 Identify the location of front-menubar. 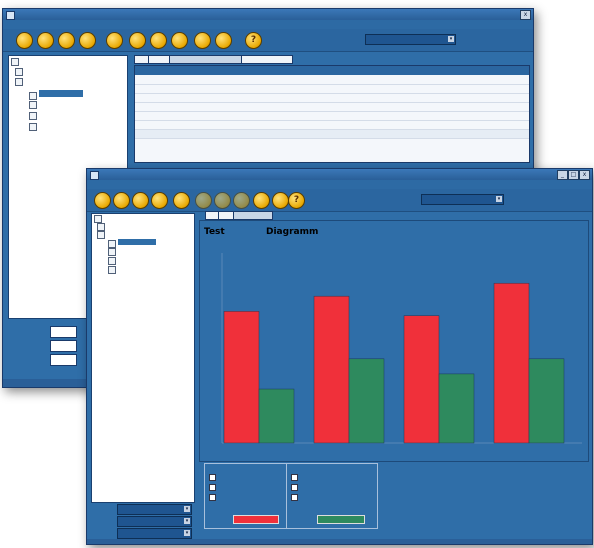
(339, 184).